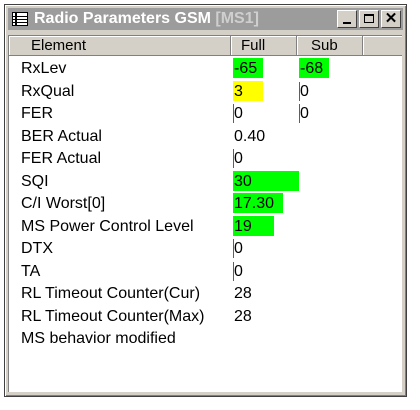 This screenshot has height=410, width=420. I want to click on window-title-sub: [MS1], so click(234, 18).